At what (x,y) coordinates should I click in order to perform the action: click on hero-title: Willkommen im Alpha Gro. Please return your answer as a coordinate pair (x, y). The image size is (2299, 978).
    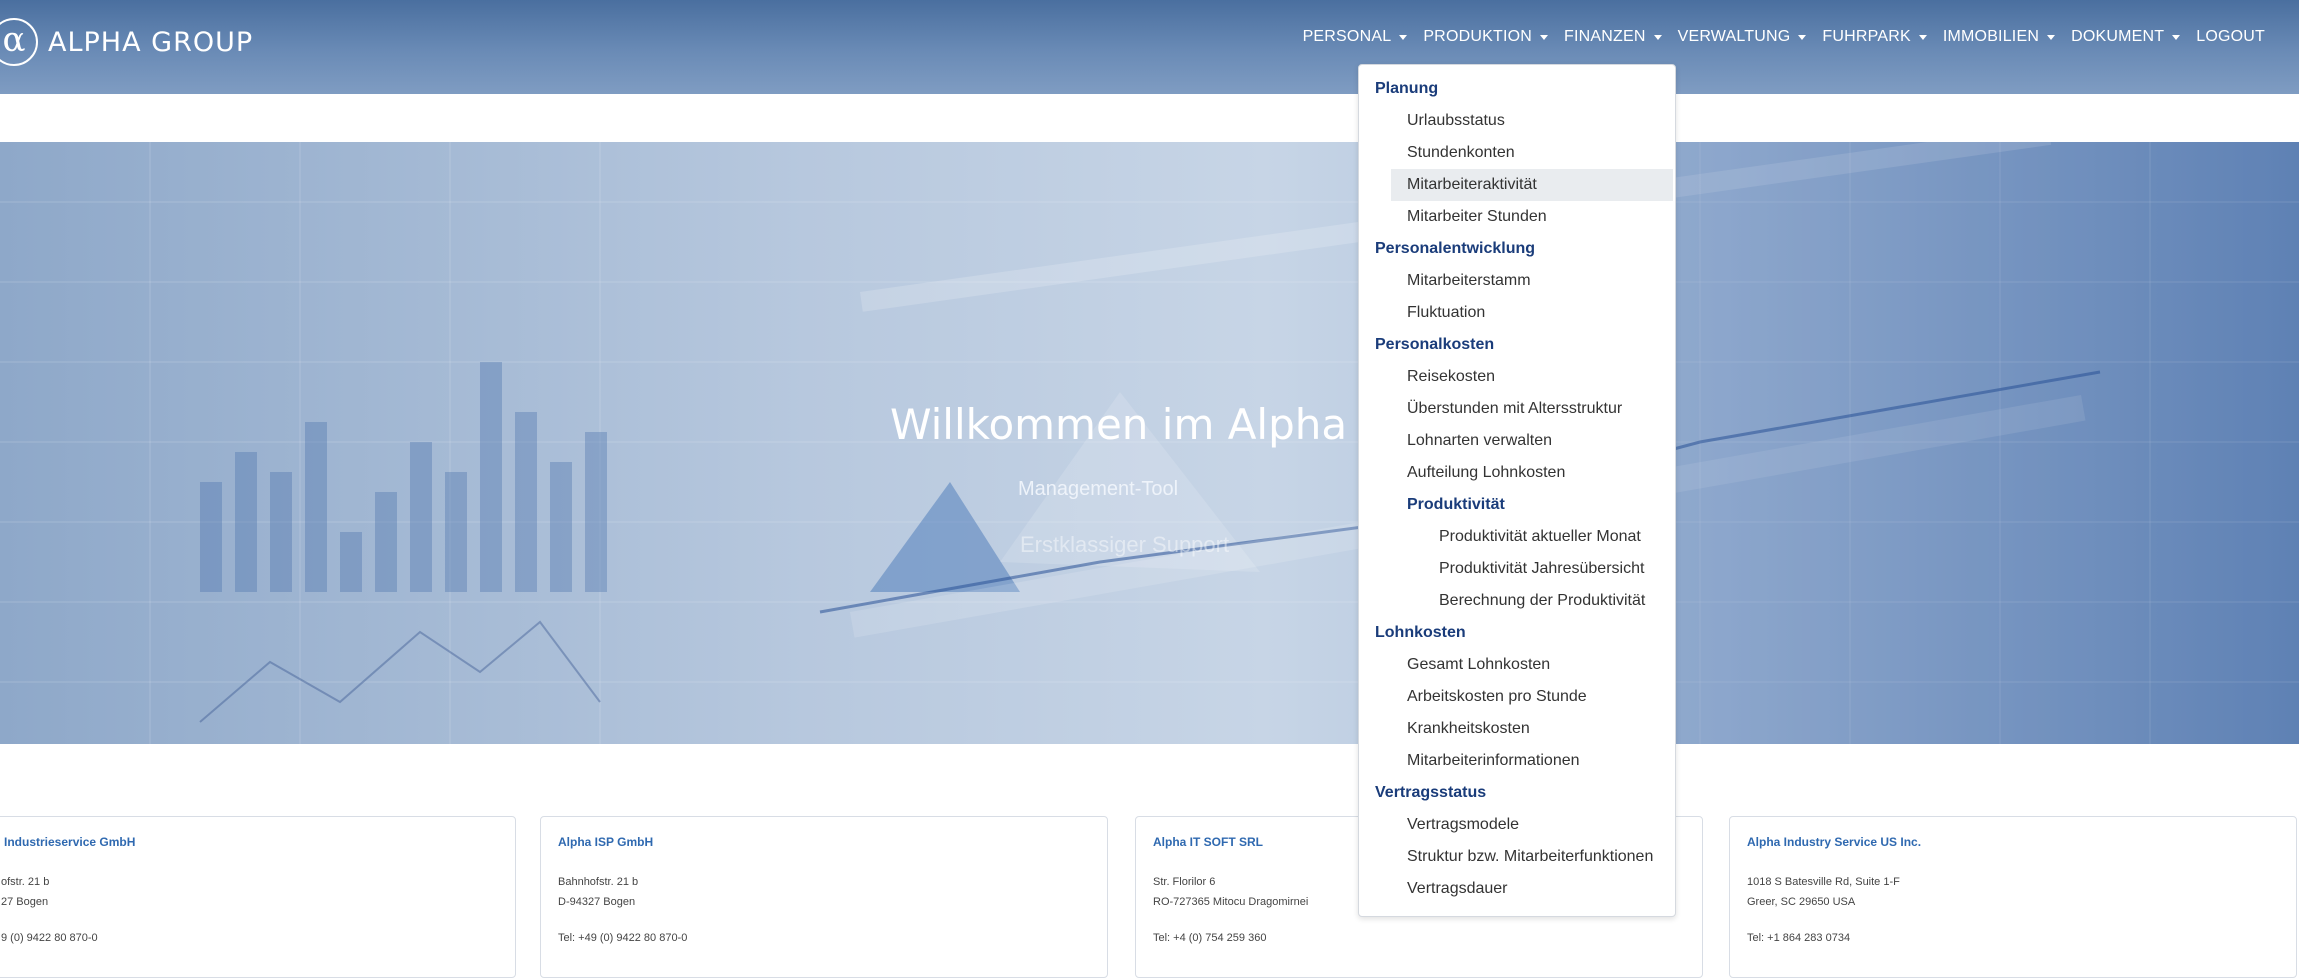
    Looking at the image, I should click on (1163, 424).